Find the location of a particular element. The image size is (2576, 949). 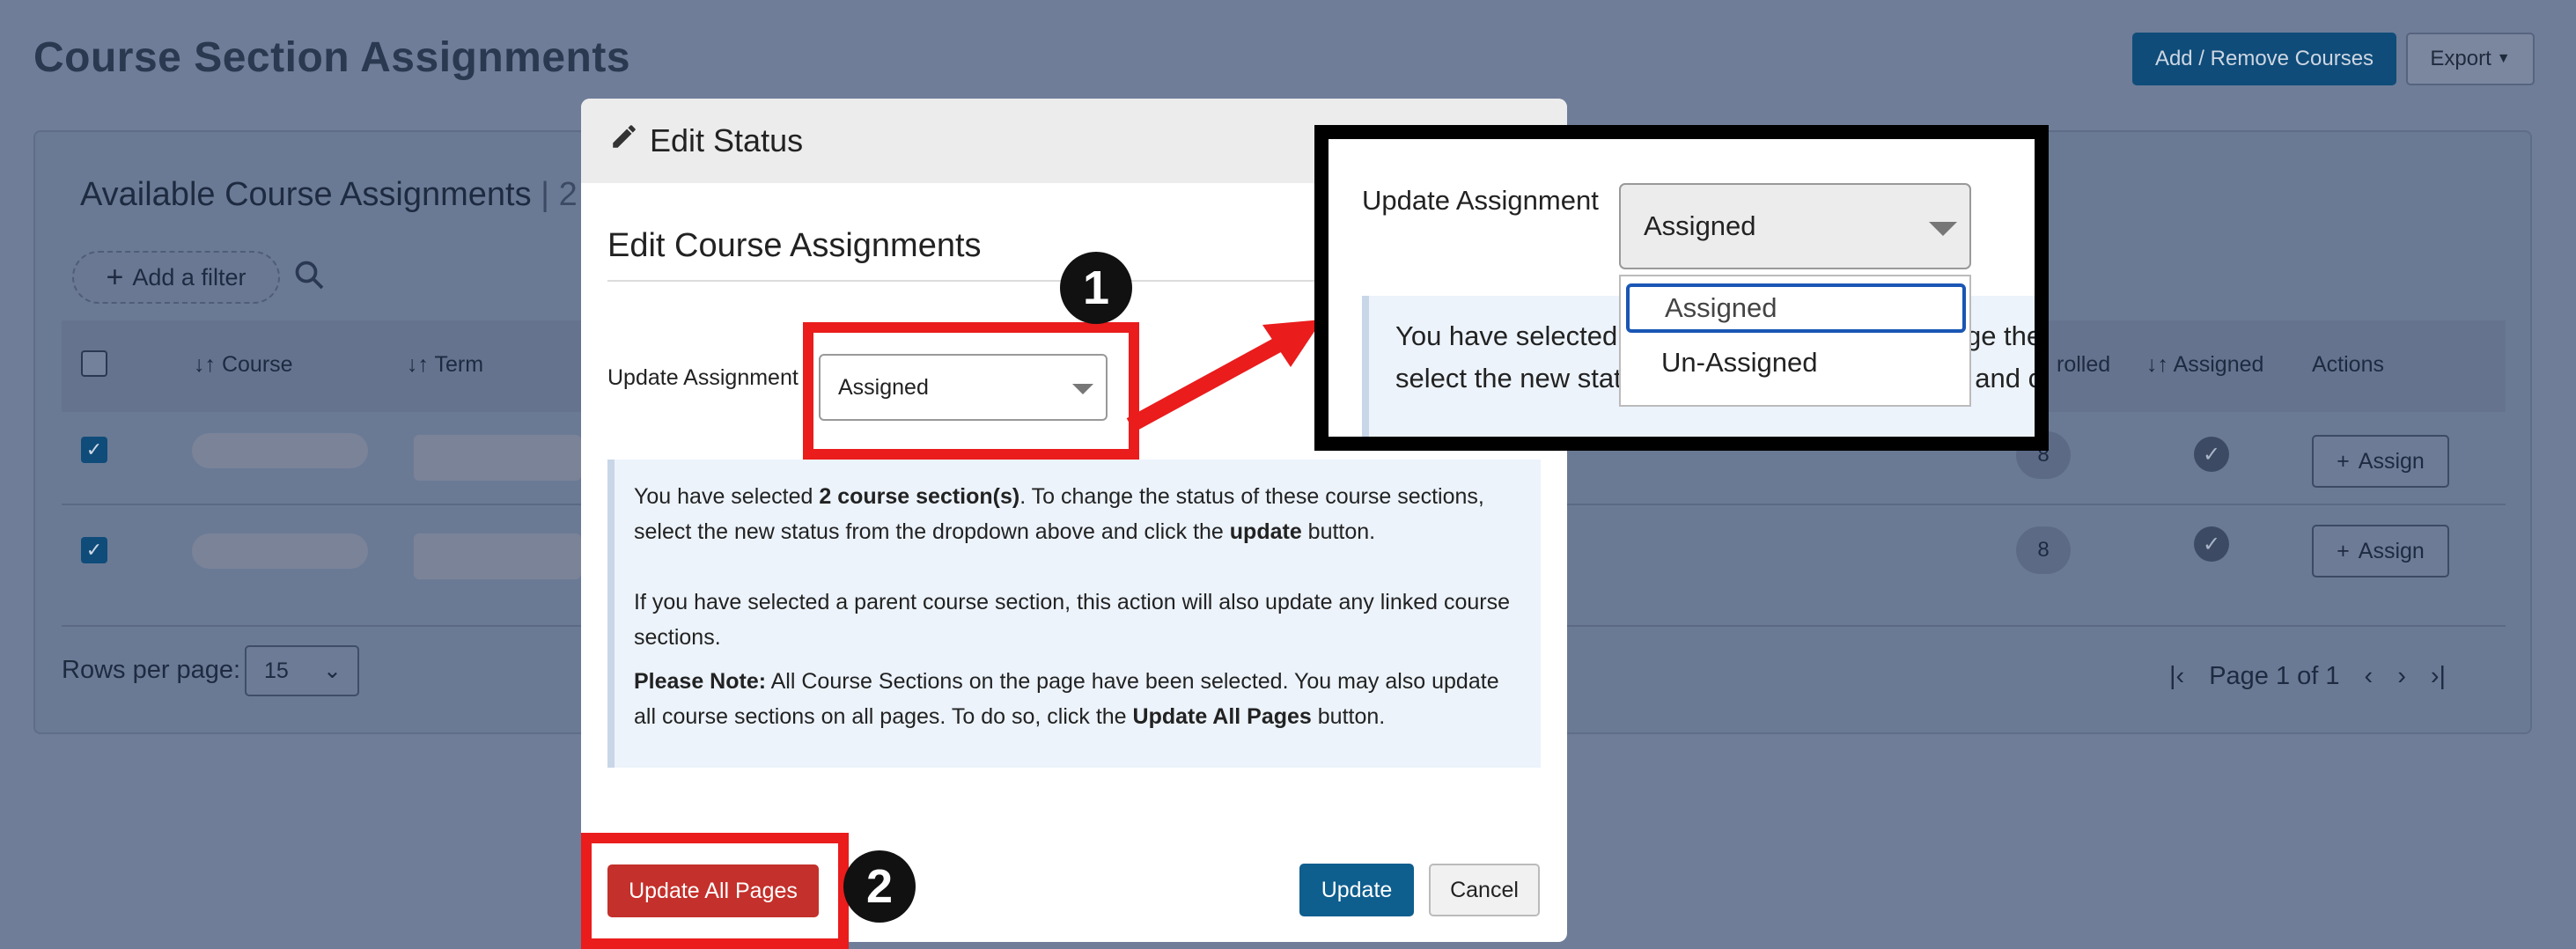

cancel-button: Cancel is located at coordinates (1485, 890).